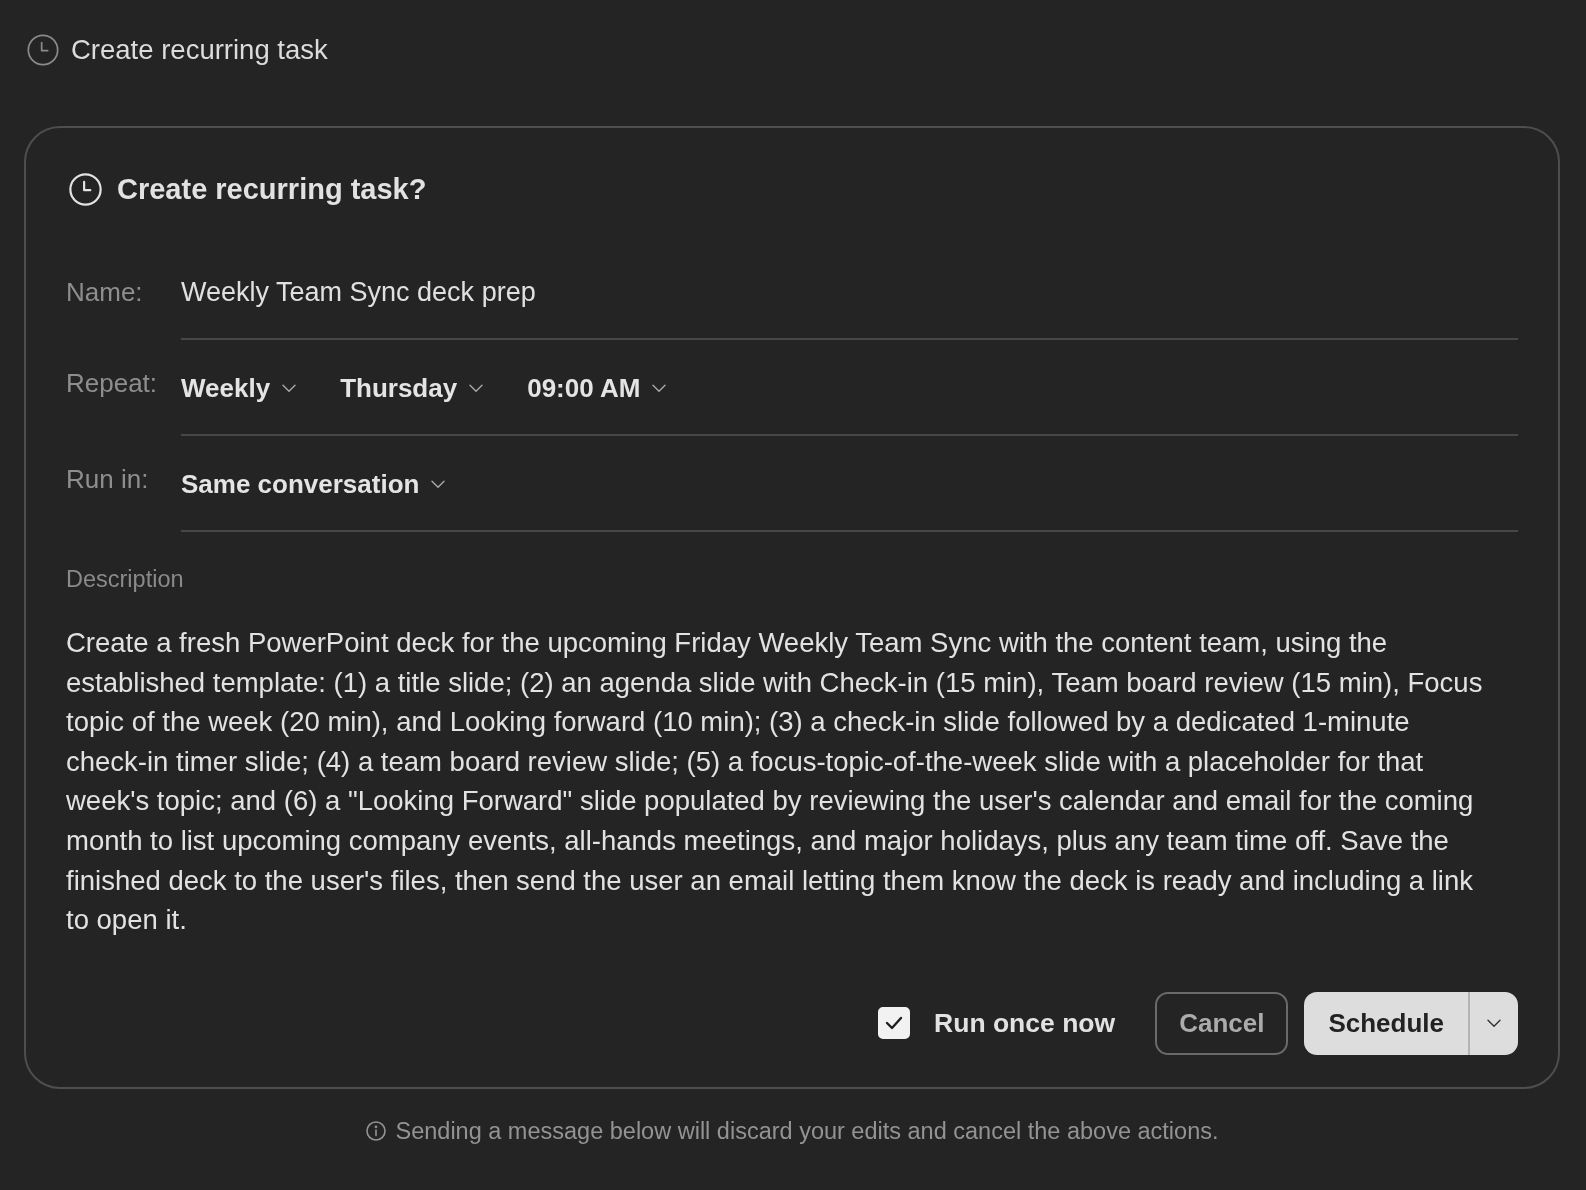 The width and height of the screenshot is (1586, 1190). I want to click on checkbox, so click(894, 1023).